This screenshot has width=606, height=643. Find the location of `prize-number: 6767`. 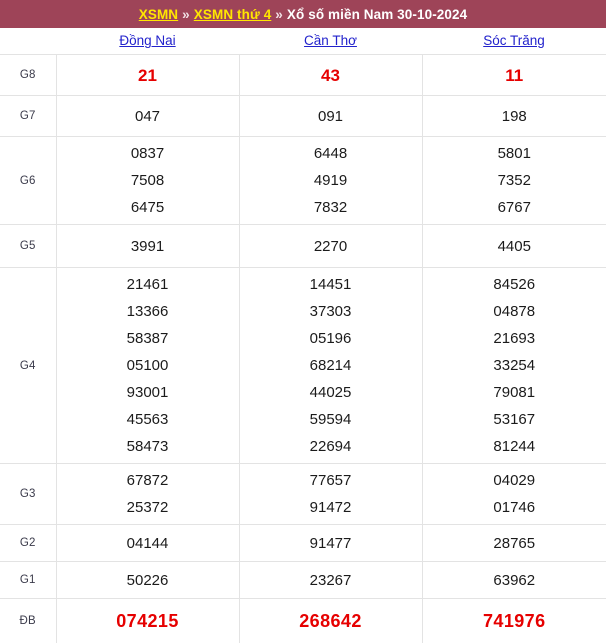

prize-number: 6767 is located at coordinates (514, 207).